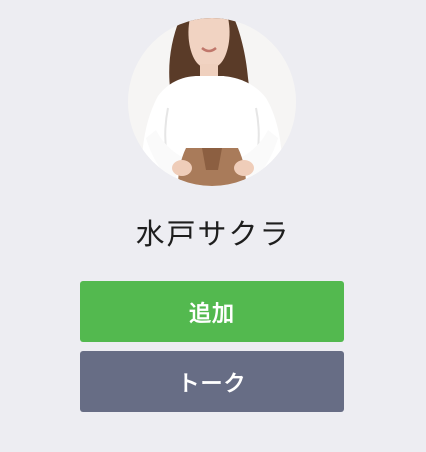  Describe the element at coordinates (213, 234) in the screenshot. I see `profile-name: 水戸サクラ` at that location.